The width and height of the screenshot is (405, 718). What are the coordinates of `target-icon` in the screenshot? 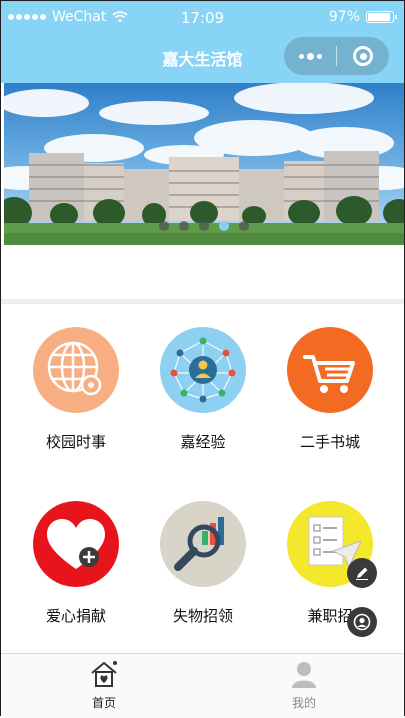 It's located at (363, 56).